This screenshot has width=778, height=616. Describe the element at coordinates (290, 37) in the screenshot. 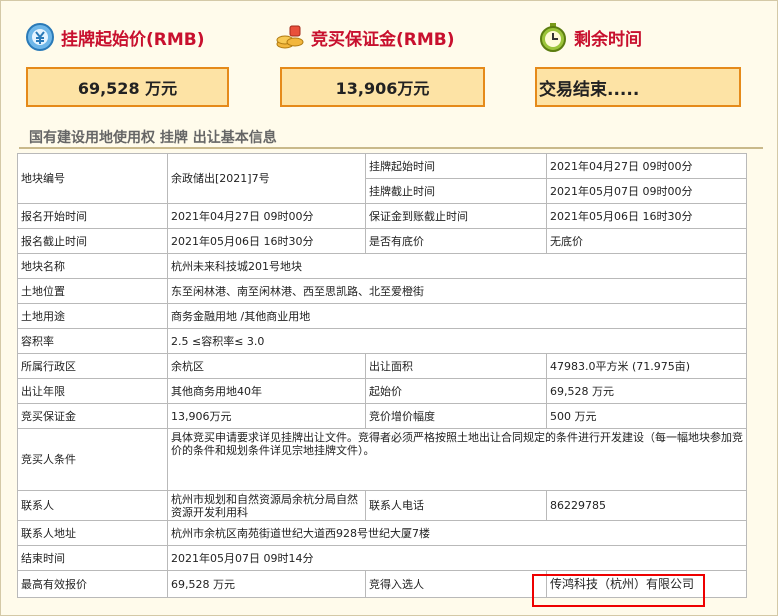

I see `coins-icon` at that location.